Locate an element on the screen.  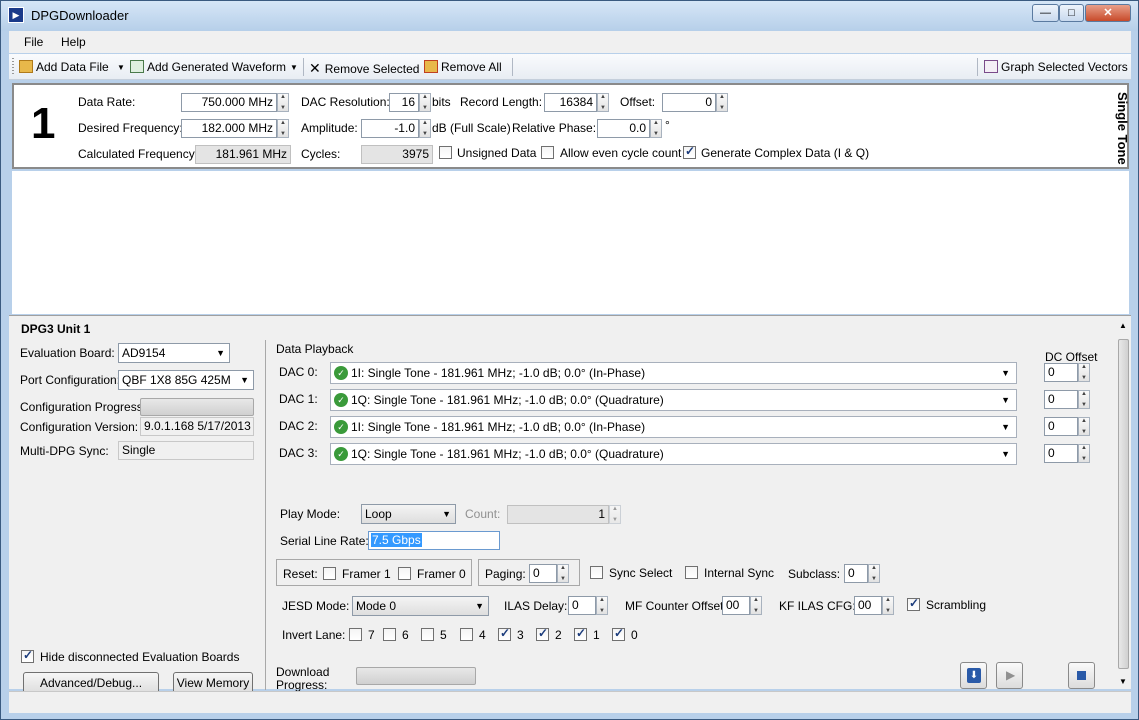
sync-select-label: Sync Select is located at coordinates (641, 573).